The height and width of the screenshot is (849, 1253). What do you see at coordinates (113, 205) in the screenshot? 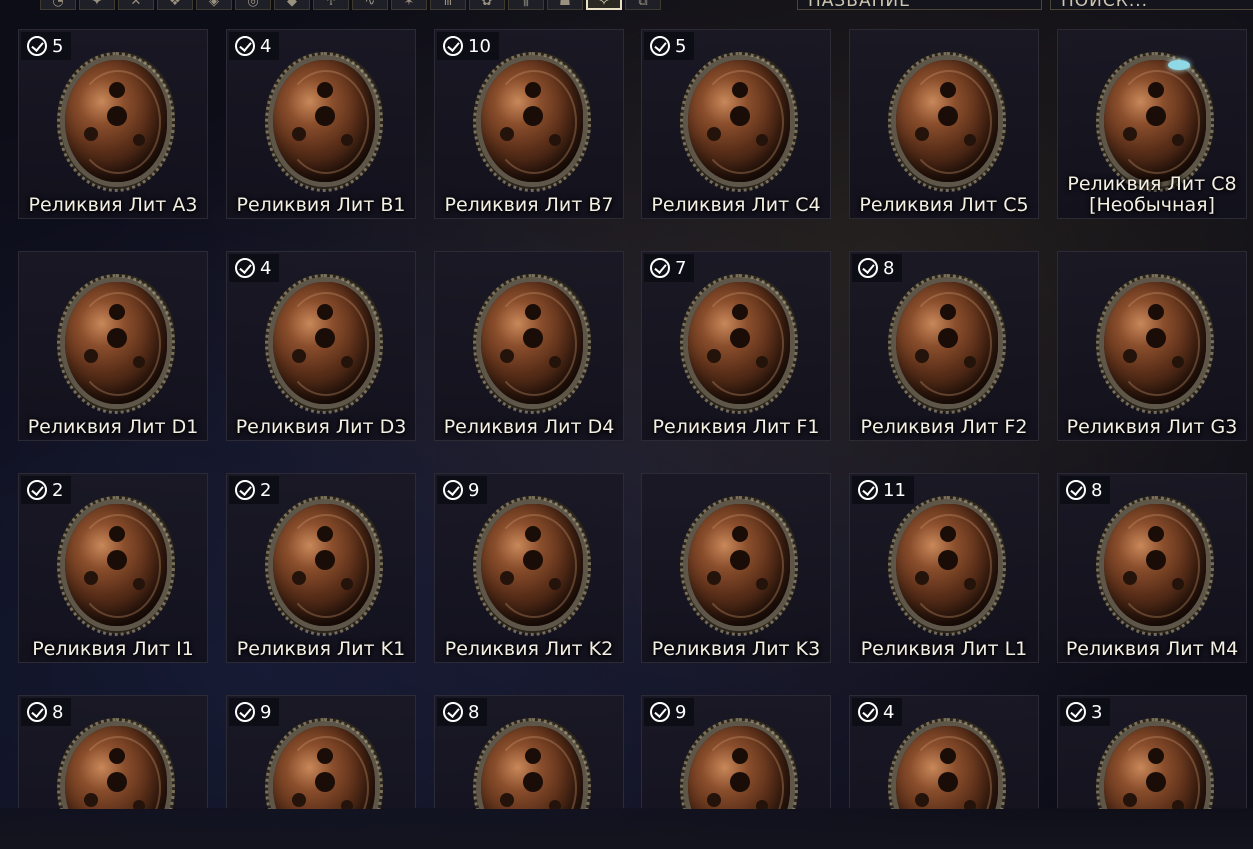
I see `relic-name: Реликвия Лит A3` at bounding box center [113, 205].